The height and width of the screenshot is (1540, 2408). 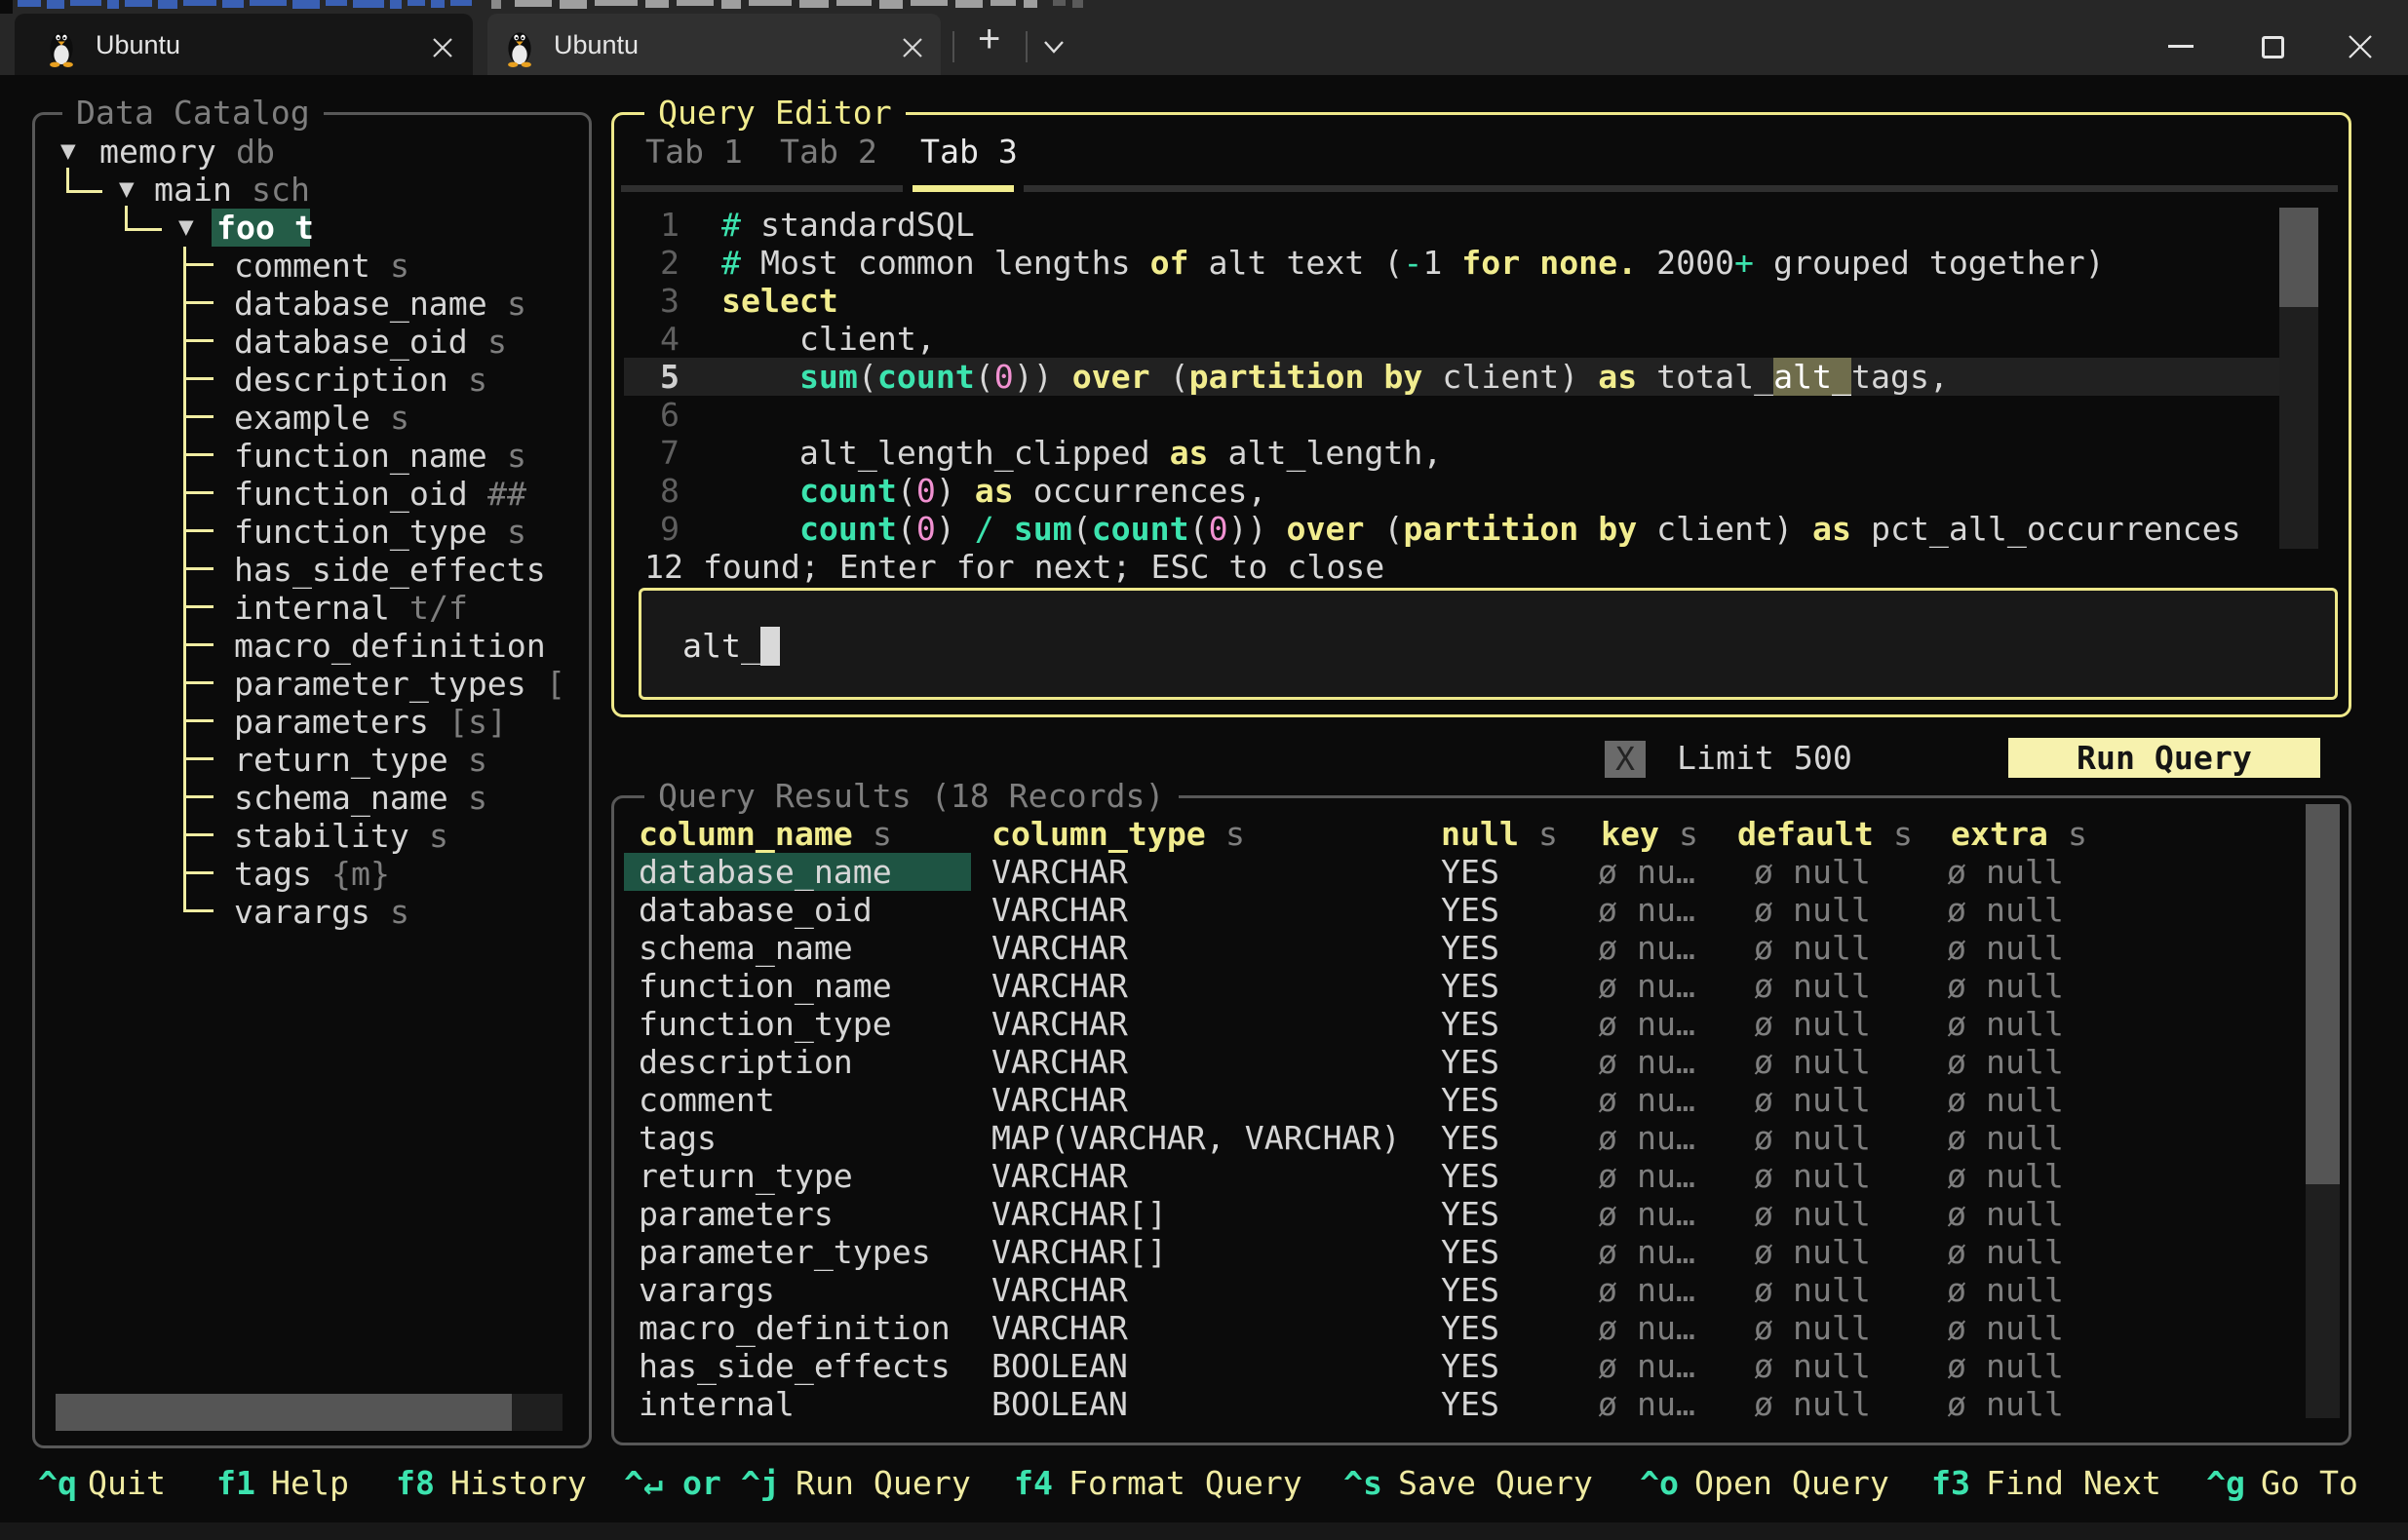 What do you see at coordinates (198, 834) in the screenshot?
I see `tree-guide` at bounding box center [198, 834].